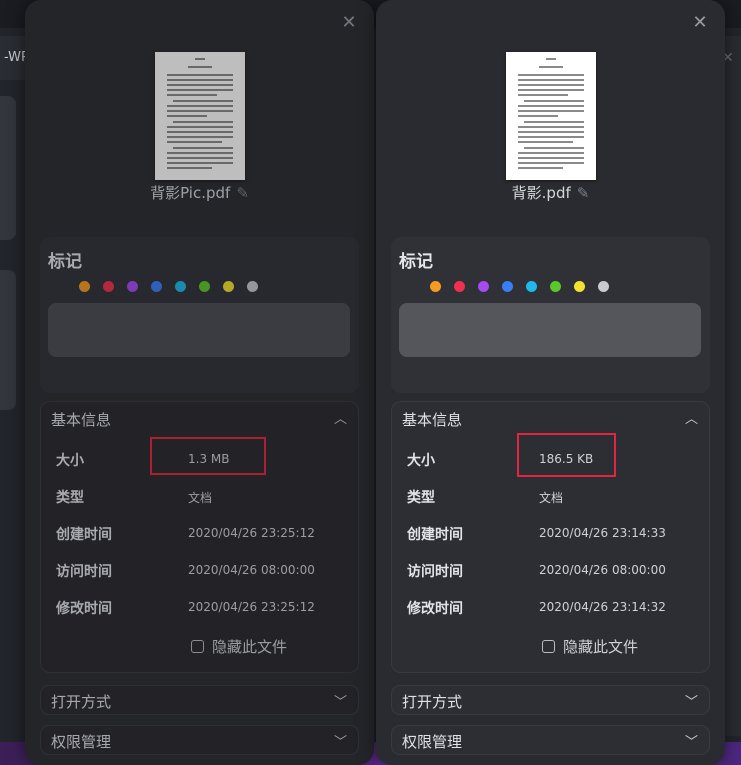 This screenshot has height=765, width=741. I want to click on accessed-value: 2020/04/26 08:00:00, so click(251, 570).